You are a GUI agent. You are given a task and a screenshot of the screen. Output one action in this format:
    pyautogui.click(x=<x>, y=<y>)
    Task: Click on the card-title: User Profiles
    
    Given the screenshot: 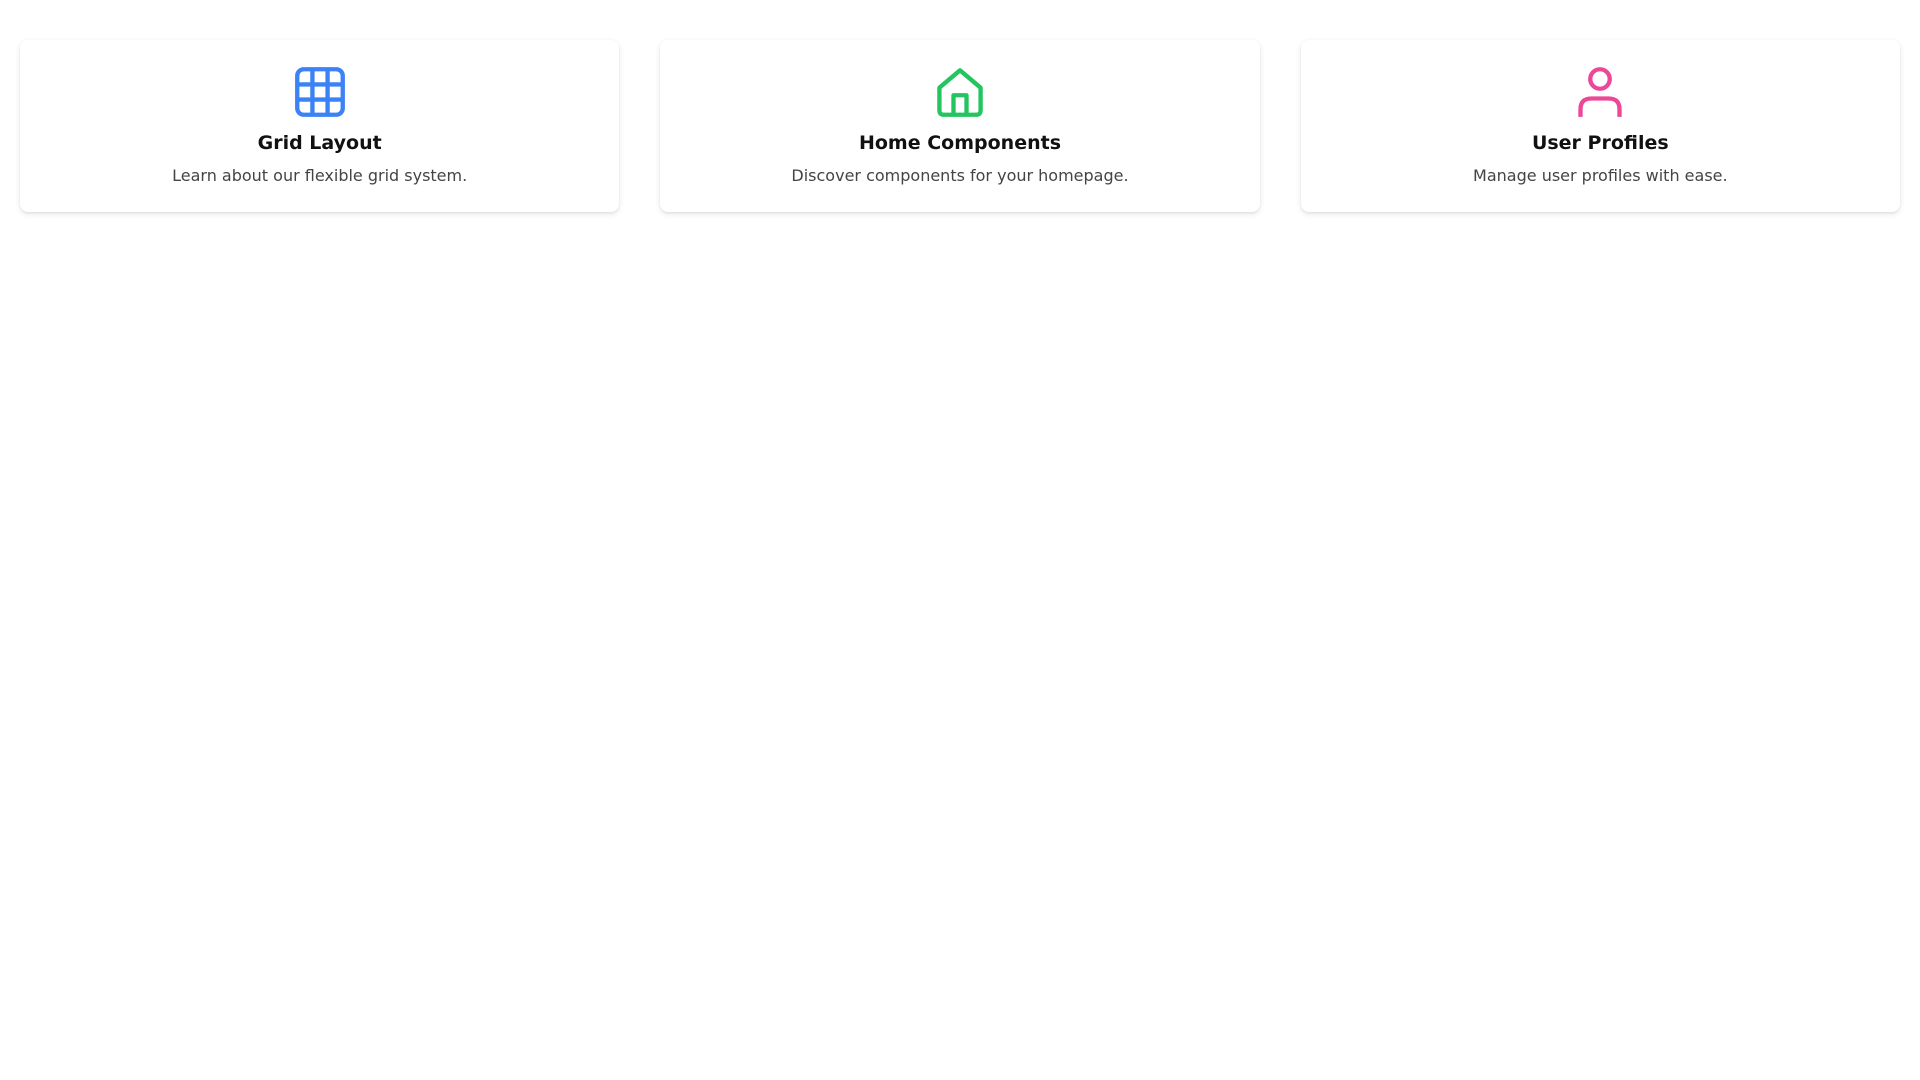 What is the action you would take?
    pyautogui.click(x=1600, y=143)
    